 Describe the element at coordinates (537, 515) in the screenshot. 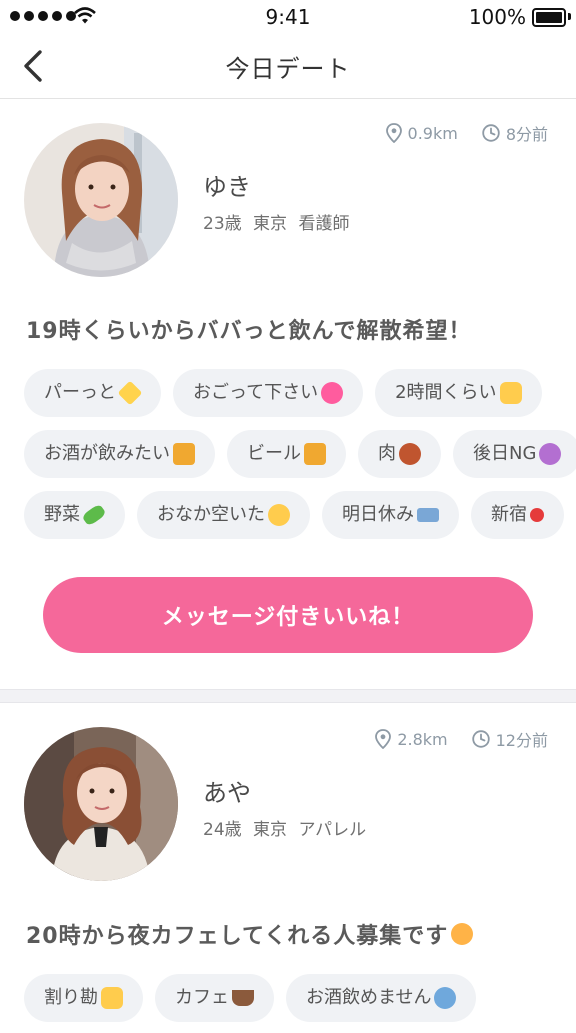

I see `pushpin-icon` at that location.